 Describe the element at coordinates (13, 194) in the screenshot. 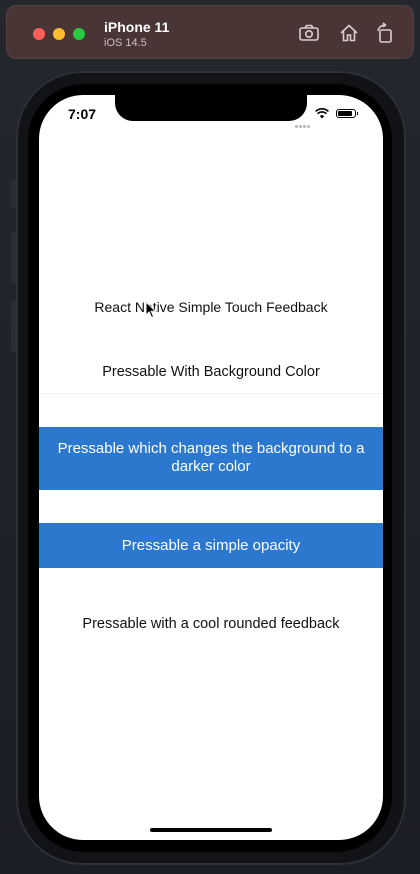

I see `silent-switch` at that location.